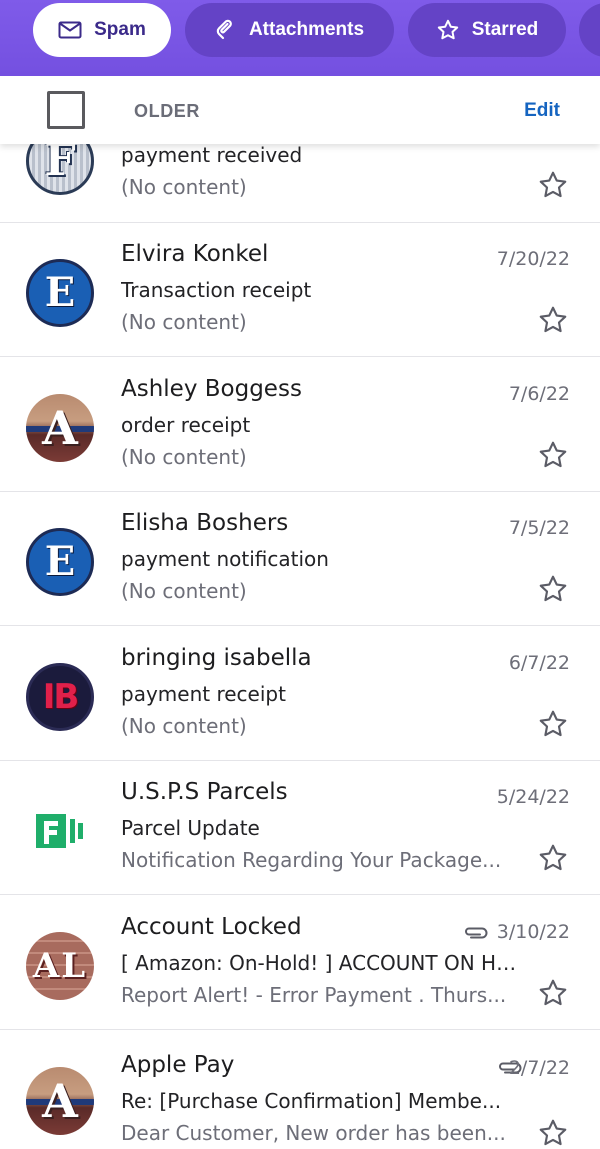 The height and width of the screenshot is (1149, 600). I want to click on message-sender: Ashley Boggess, so click(211, 389).